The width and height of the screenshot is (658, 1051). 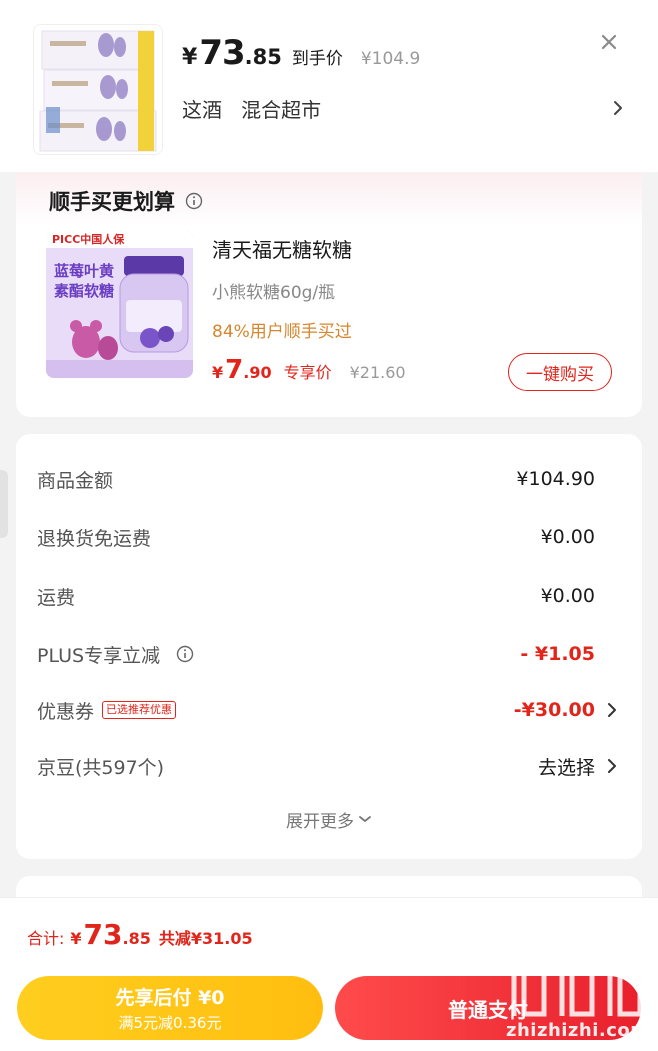 What do you see at coordinates (329, 537) in the screenshot?
I see `summary-row-return-shipping: 退换货免运费 ¥0.00` at bounding box center [329, 537].